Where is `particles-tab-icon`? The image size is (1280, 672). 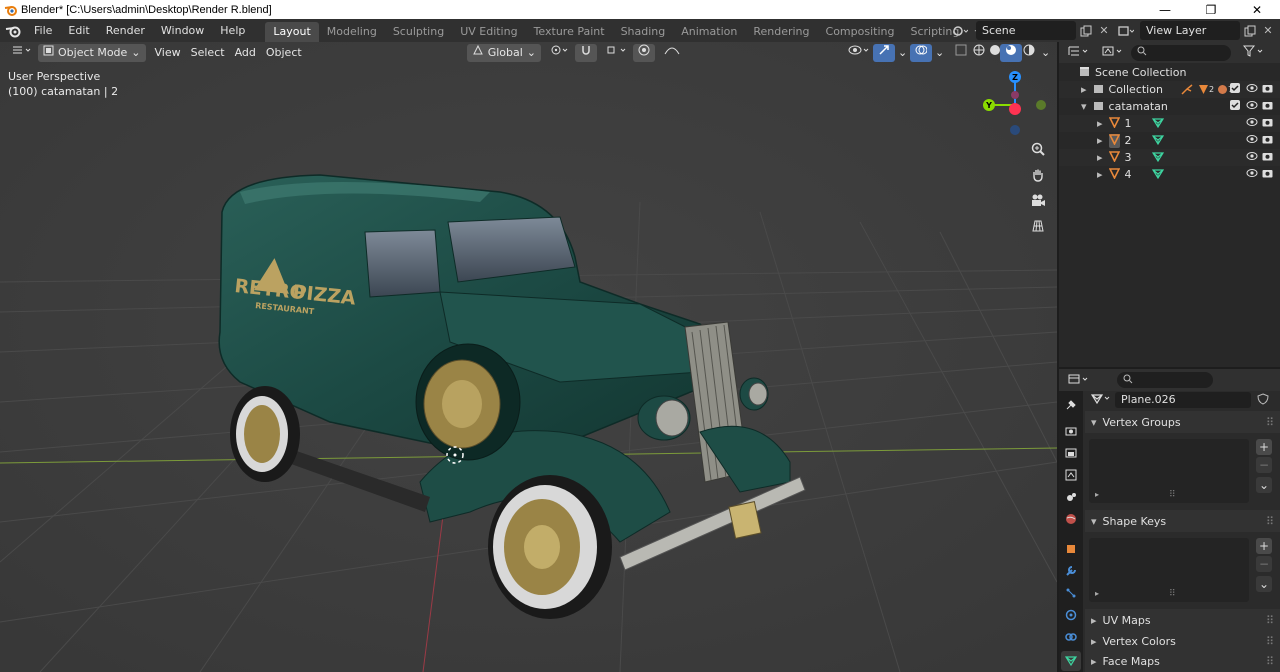
particles-tab-icon is located at coordinates (1071, 593).